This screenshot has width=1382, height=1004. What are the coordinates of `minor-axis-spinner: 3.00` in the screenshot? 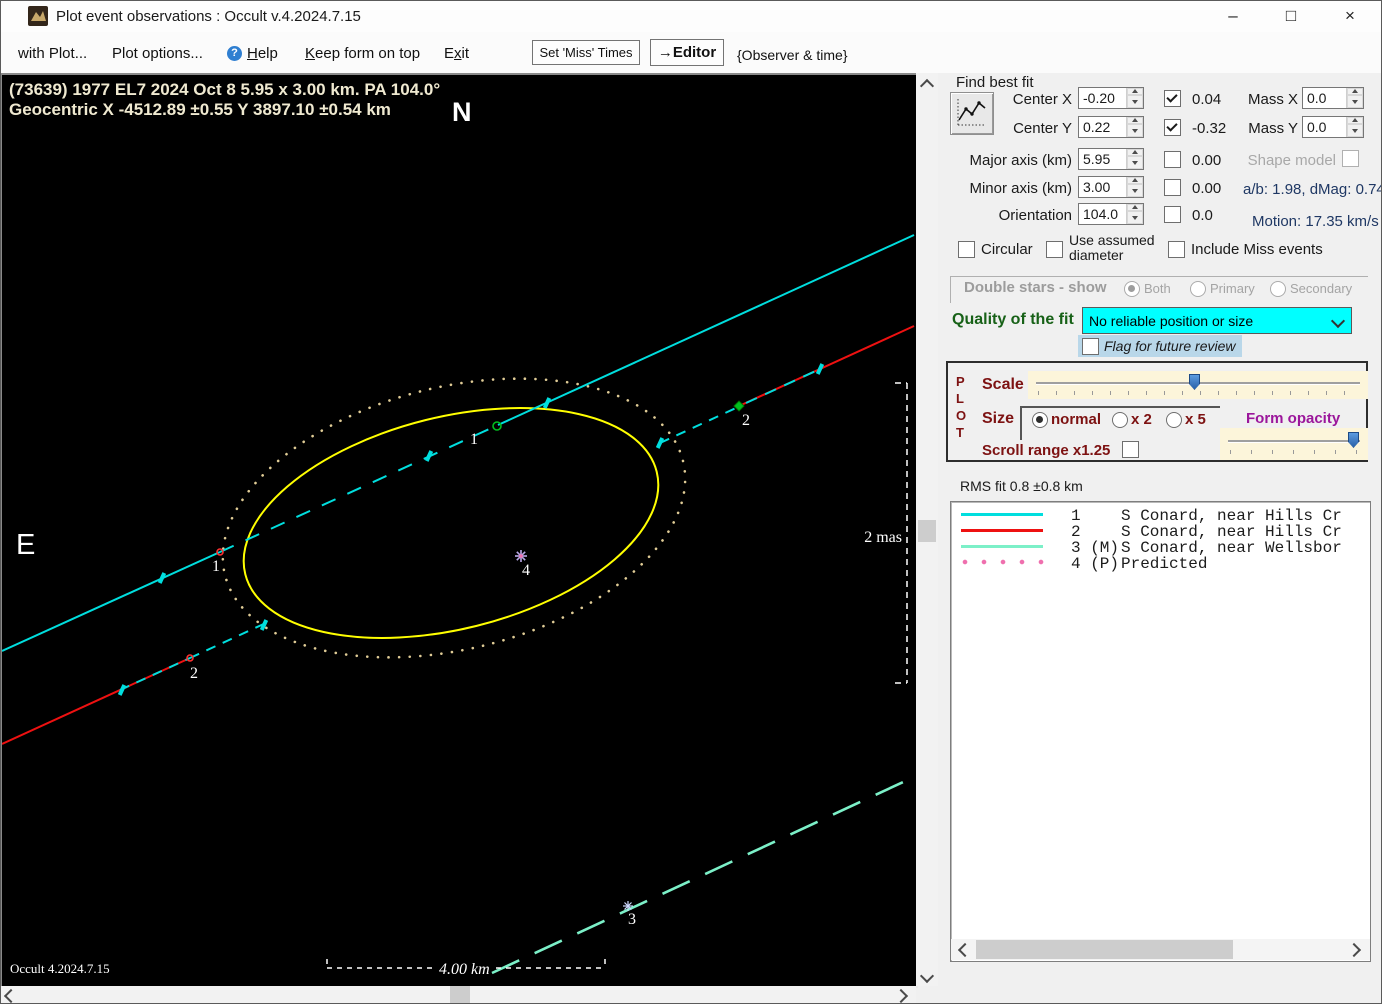 It's located at (1111, 187).